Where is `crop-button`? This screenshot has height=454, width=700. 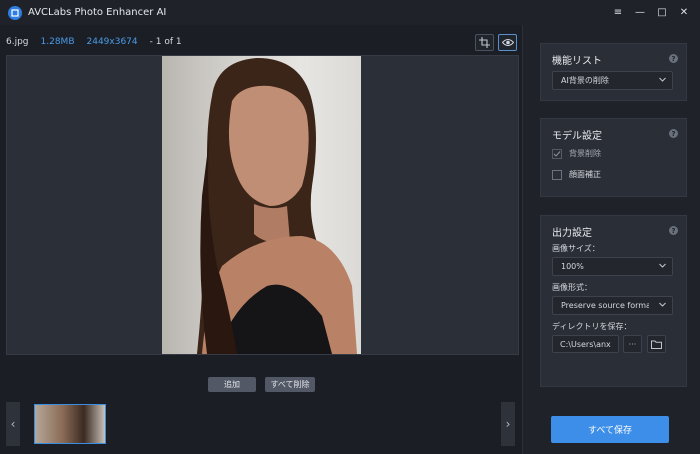 crop-button is located at coordinates (484, 42).